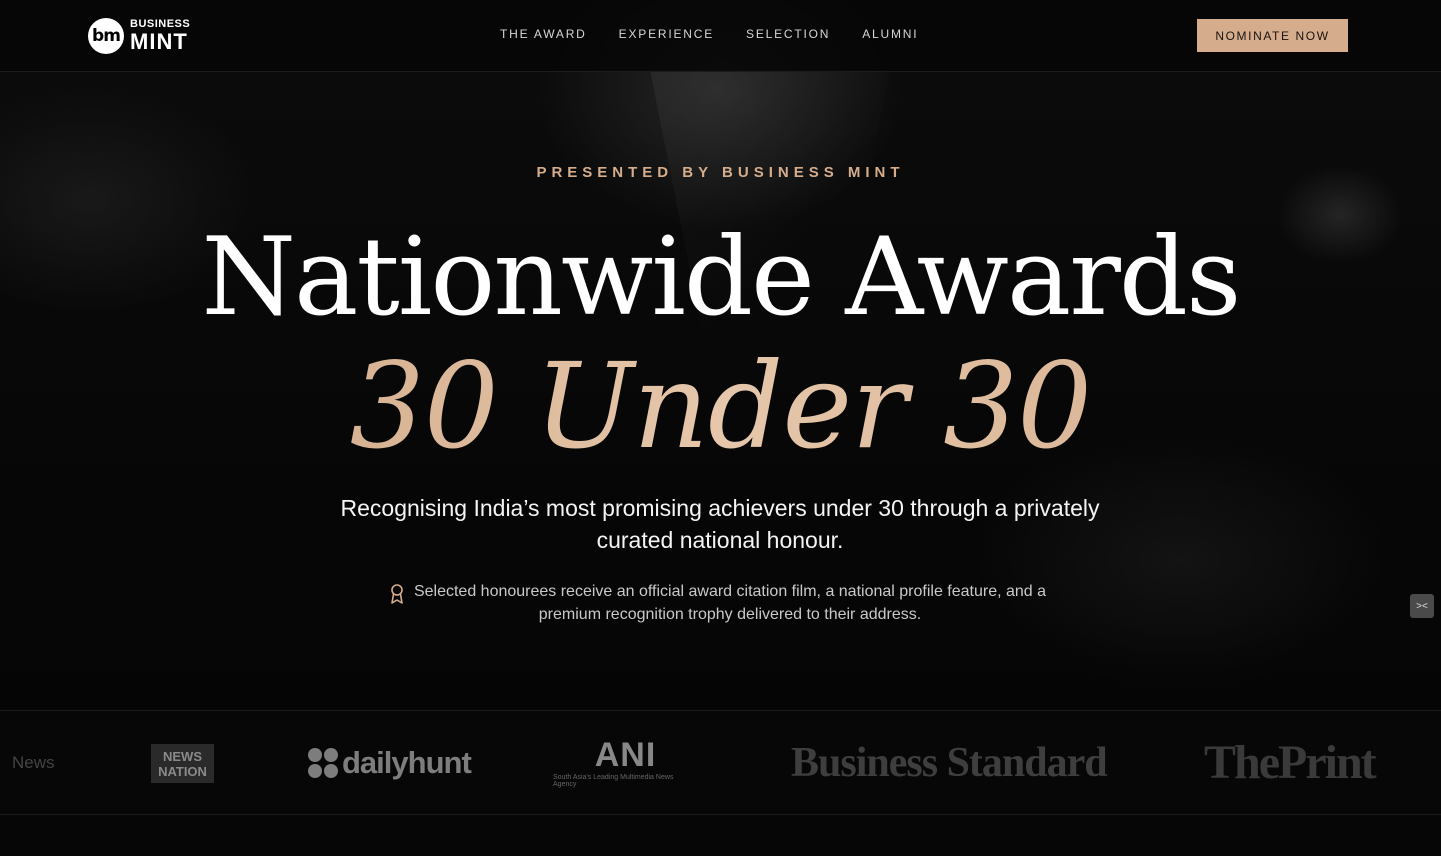 This screenshot has width=1441, height=856. I want to click on nominate-now-button: NOMINATE NOW, so click(1272, 35).